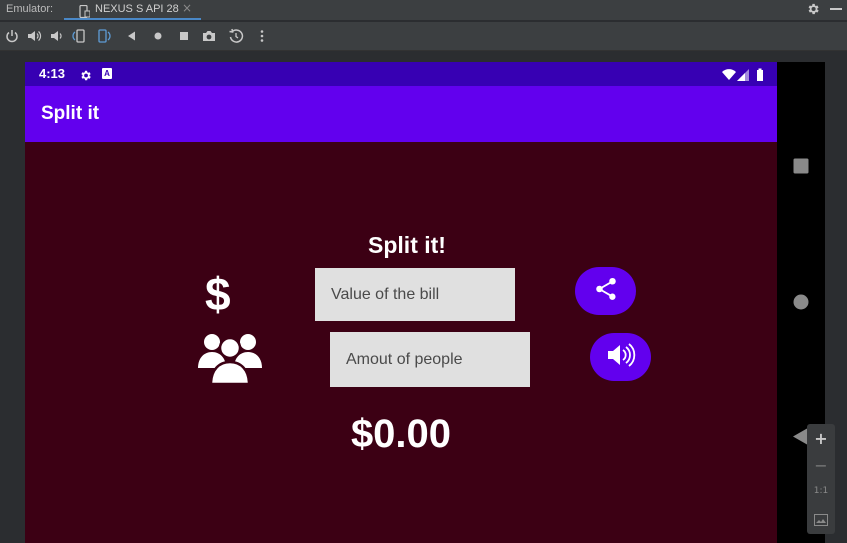 Image resolution: width=847 pixels, height=543 pixels. Describe the element at coordinates (430, 359) in the screenshot. I see `people-input` at that location.